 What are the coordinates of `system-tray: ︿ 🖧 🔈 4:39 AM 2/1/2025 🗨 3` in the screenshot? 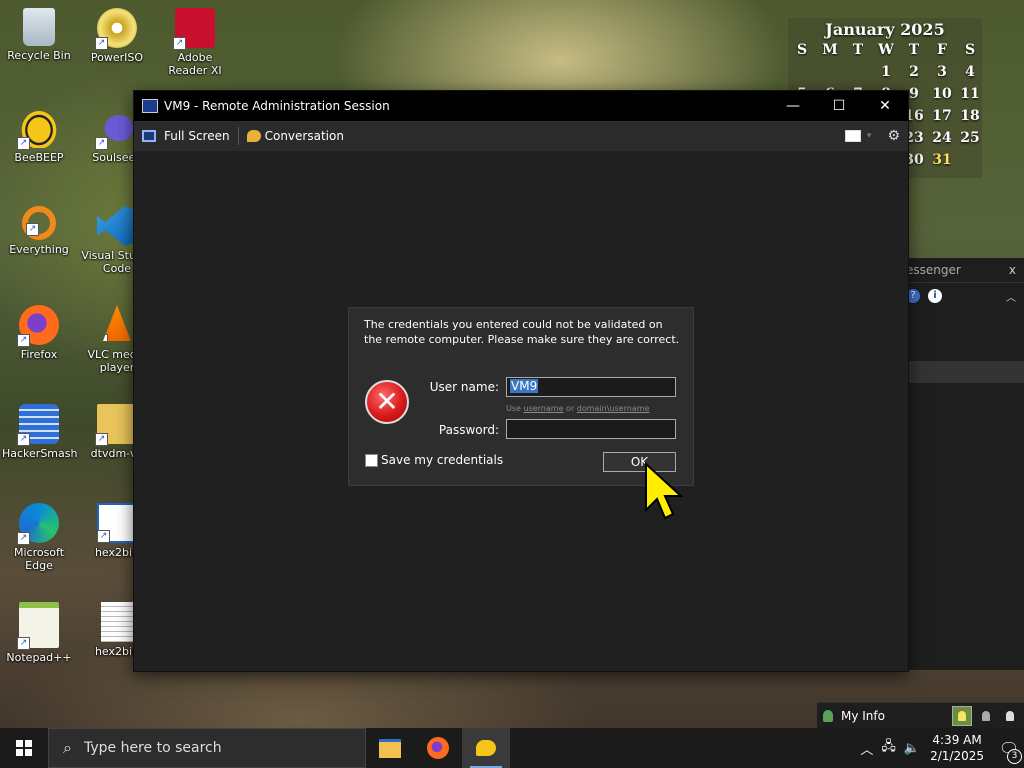 It's located at (940, 748).